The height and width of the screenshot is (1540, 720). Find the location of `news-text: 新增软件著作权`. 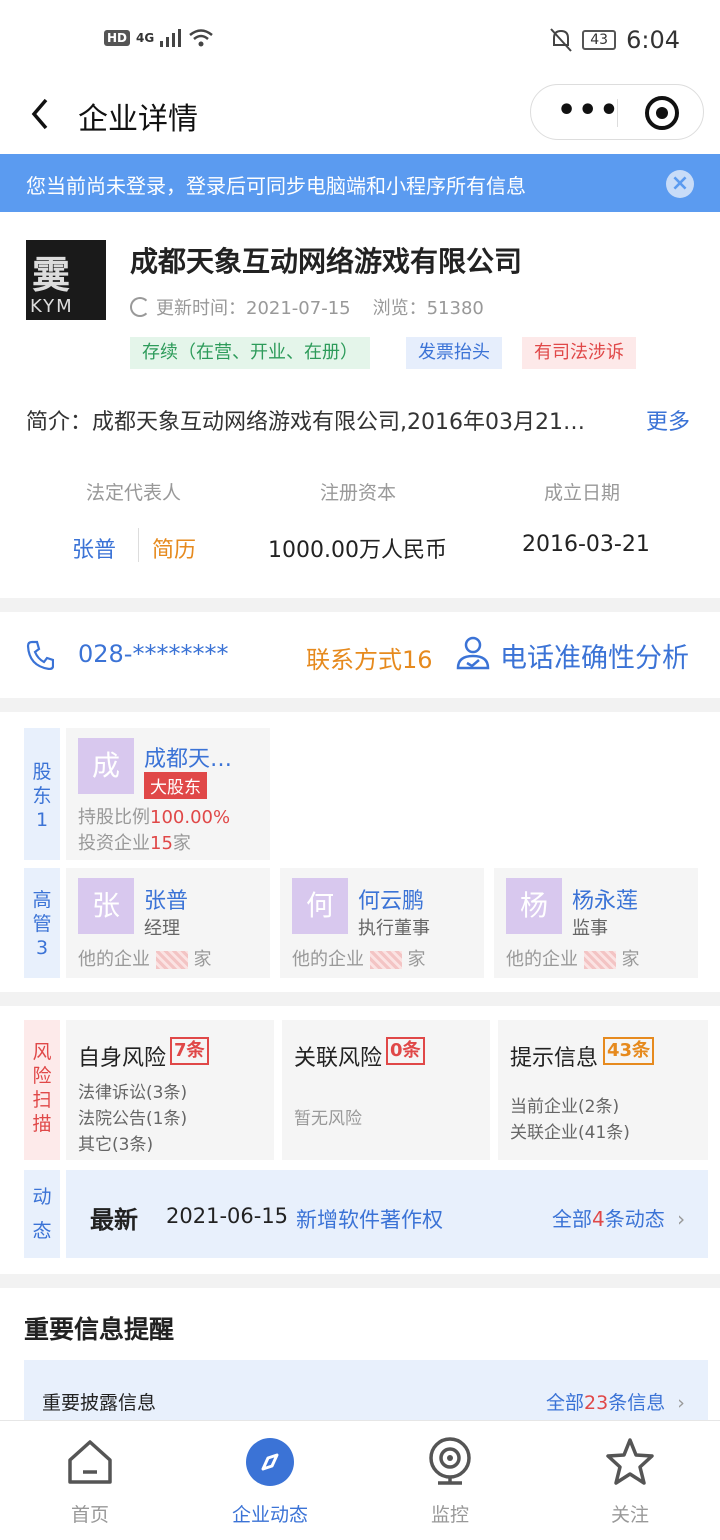

news-text: 新增软件著作权 is located at coordinates (369, 1219).